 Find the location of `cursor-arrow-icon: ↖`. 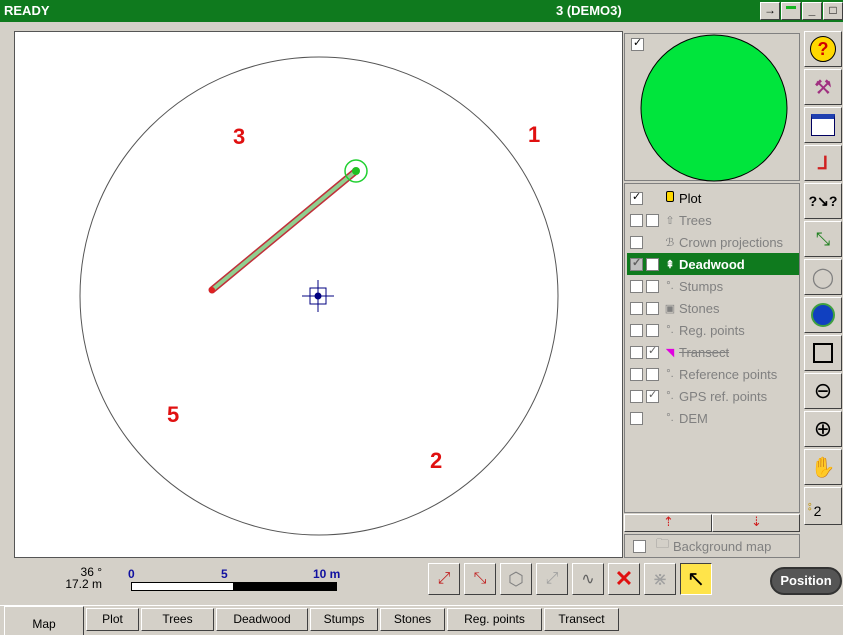

cursor-arrow-icon: ↖ is located at coordinates (696, 578).